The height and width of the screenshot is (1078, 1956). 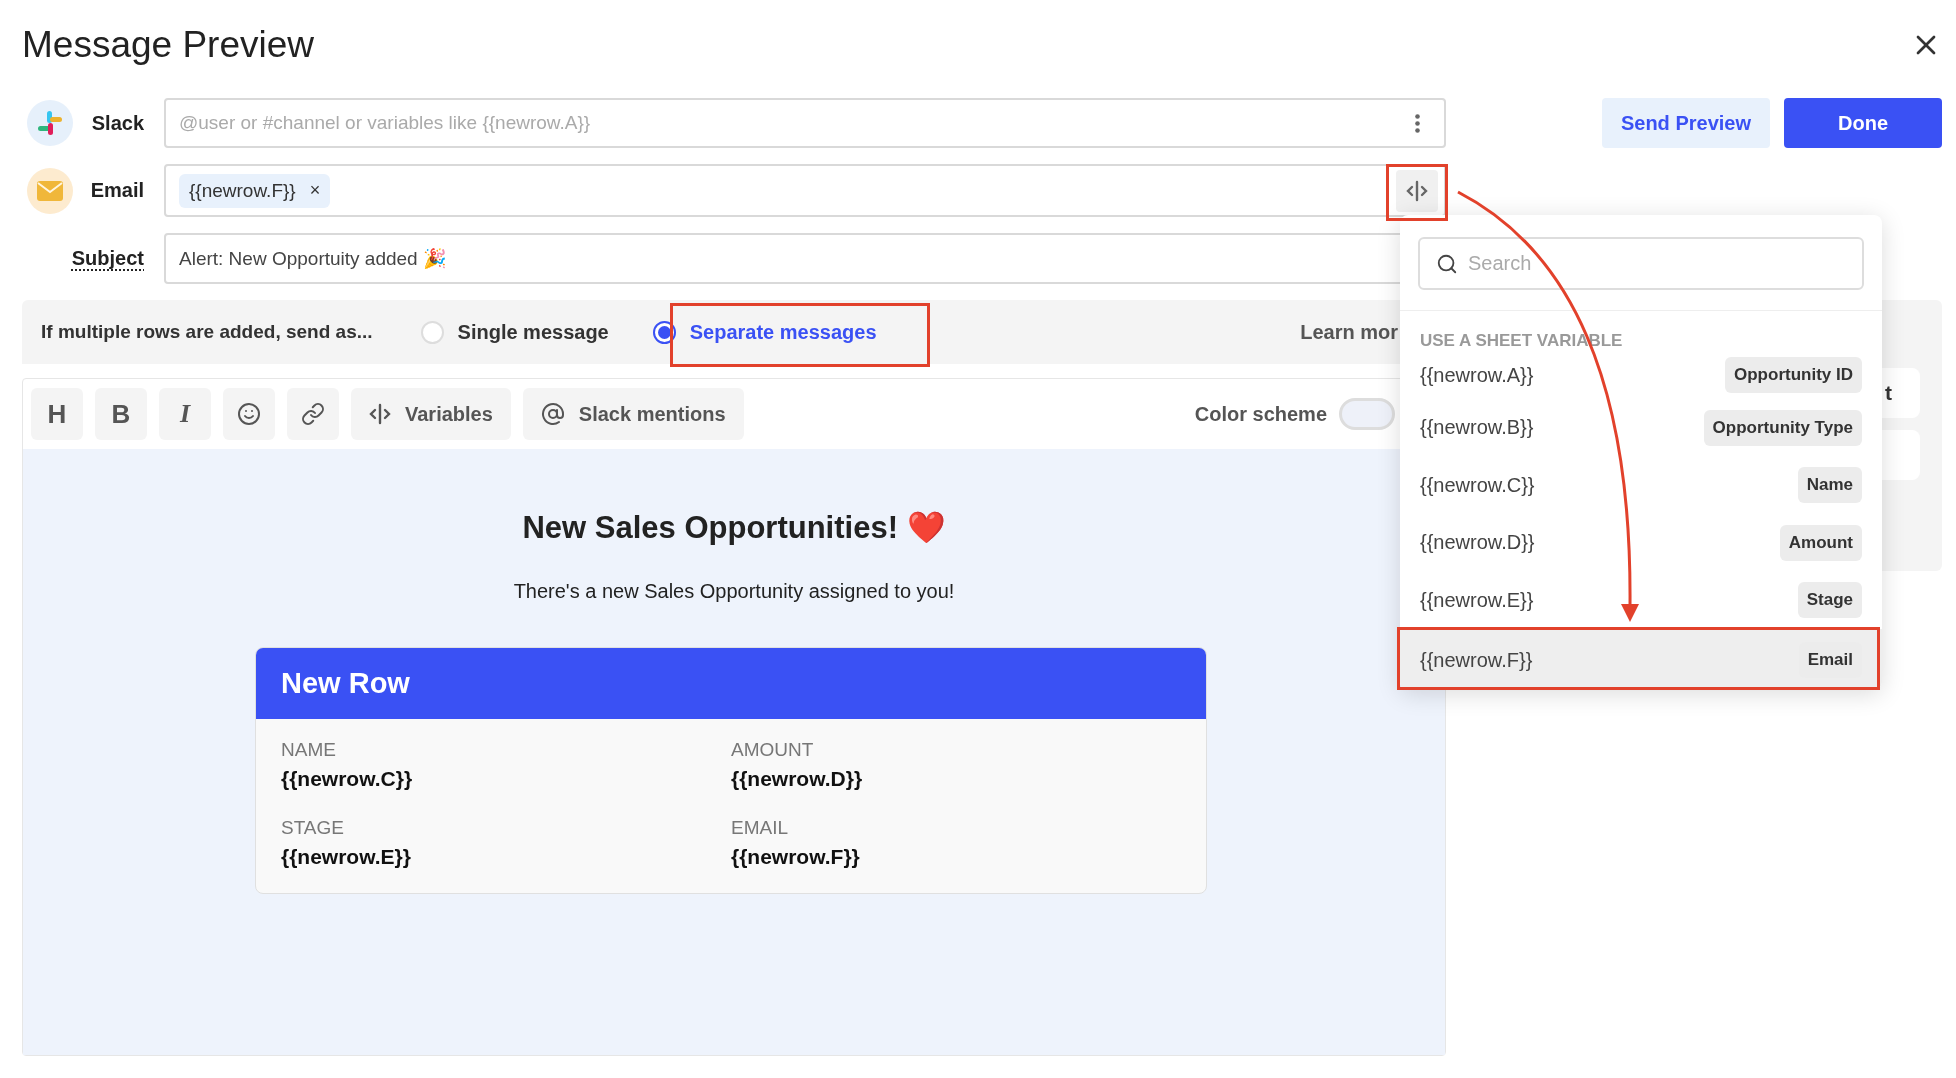 What do you see at coordinates (734, 591) in the screenshot?
I see `preview-subtitle: There's a new Sales Opportunity assigned to you!` at bounding box center [734, 591].